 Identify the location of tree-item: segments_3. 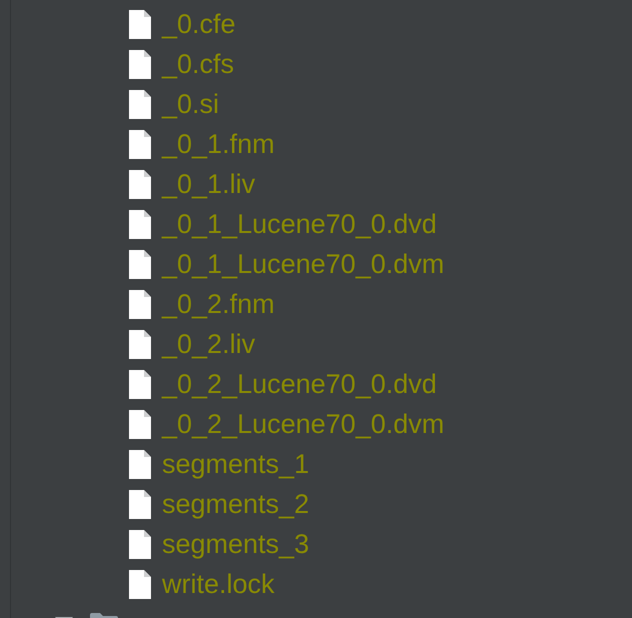
(219, 544).